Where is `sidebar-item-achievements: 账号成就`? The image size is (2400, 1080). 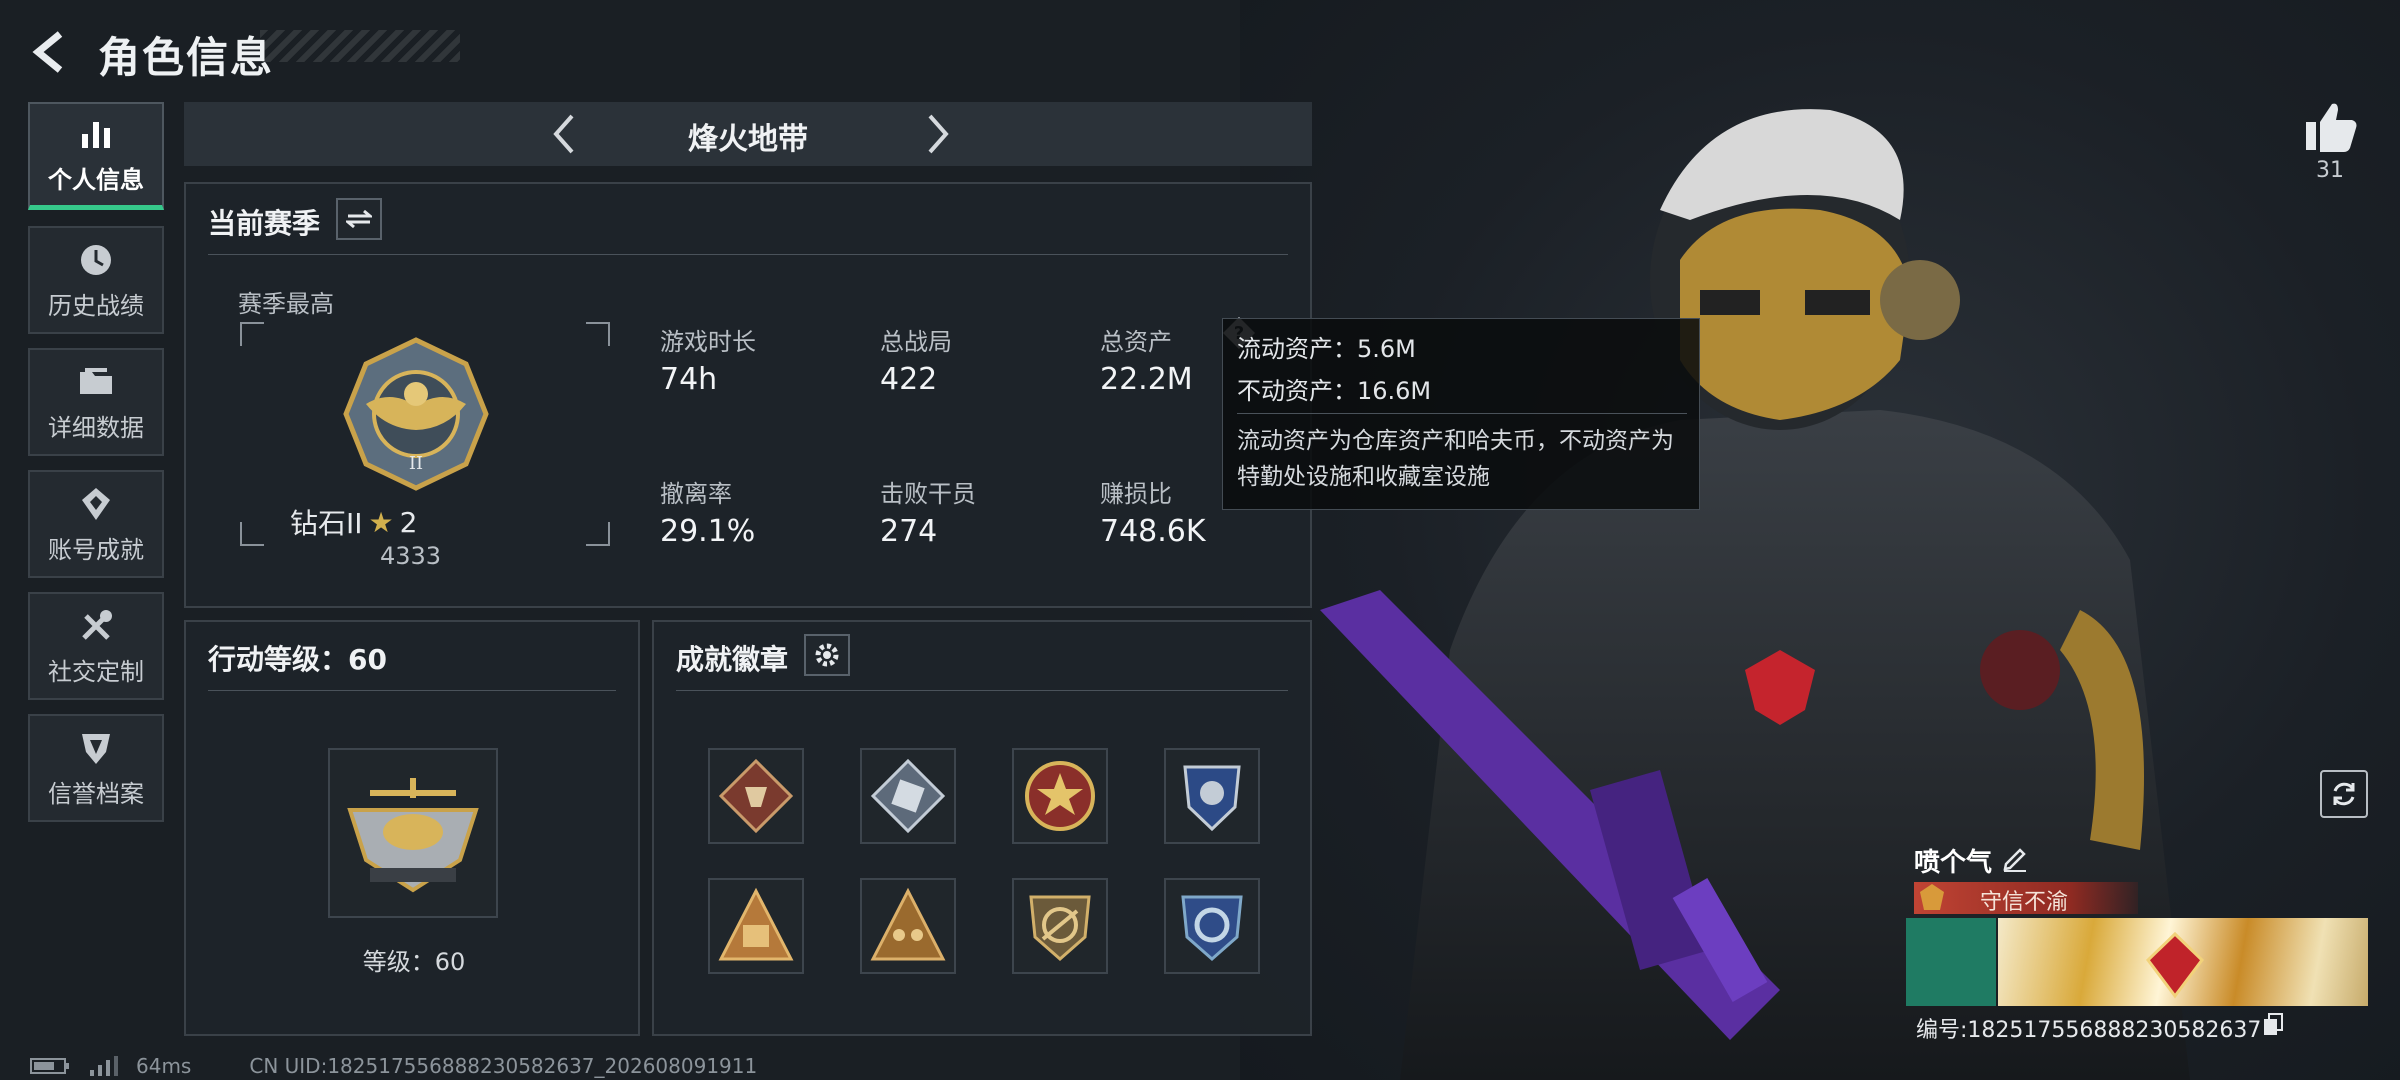
sidebar-item-achievements: 账号成就 is located at coordinates (96, 524).